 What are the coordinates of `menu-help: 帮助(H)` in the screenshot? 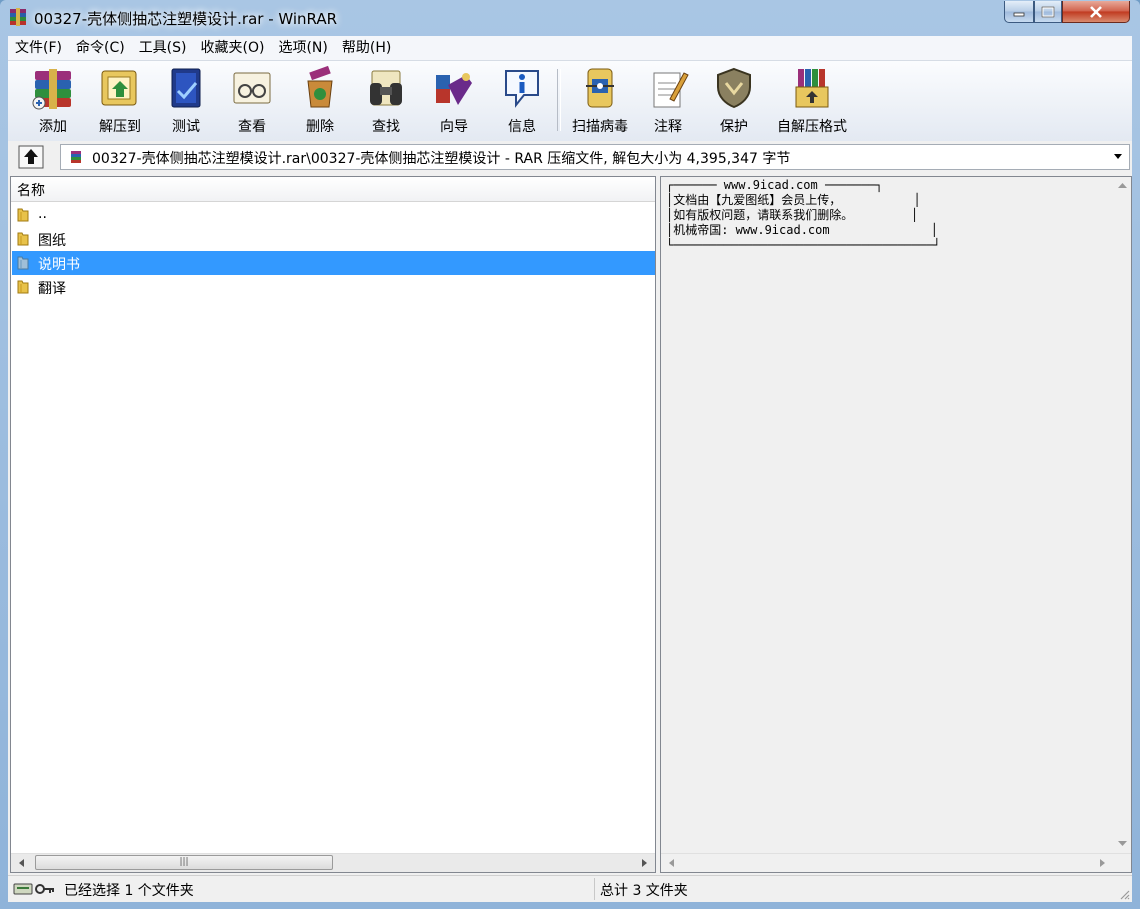 It's located at (366, 48).